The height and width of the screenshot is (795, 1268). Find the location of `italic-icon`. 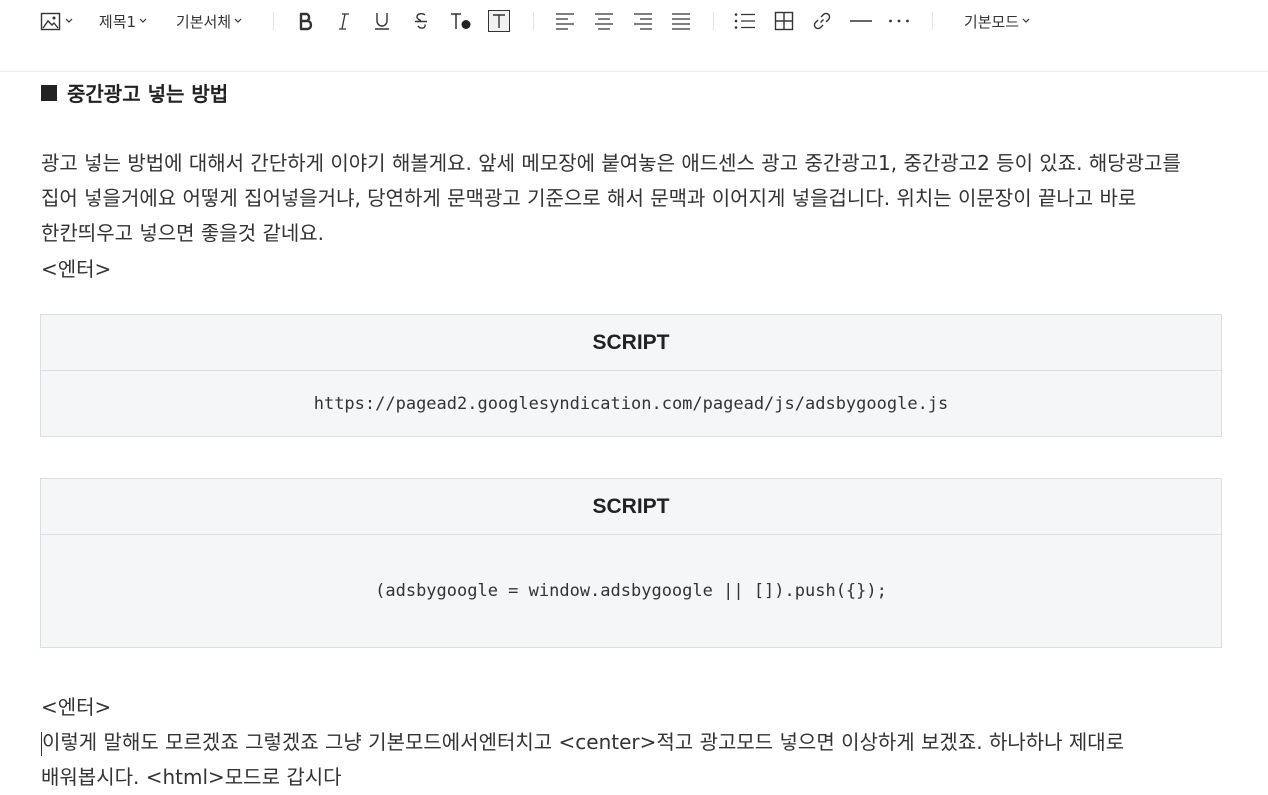

italic-icon is located at coordinates (344, 21).